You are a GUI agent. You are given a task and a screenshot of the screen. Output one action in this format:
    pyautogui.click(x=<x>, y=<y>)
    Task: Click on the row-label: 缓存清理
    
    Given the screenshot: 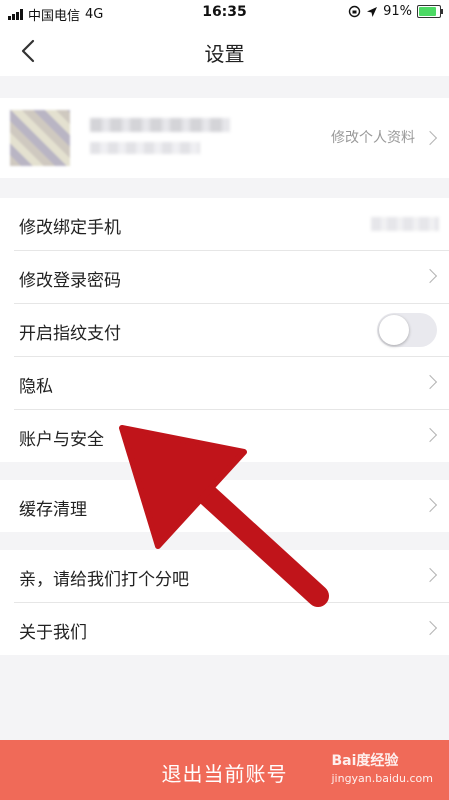 What is the action you would take?
    pyautogui.click(x=53, y=510)
    